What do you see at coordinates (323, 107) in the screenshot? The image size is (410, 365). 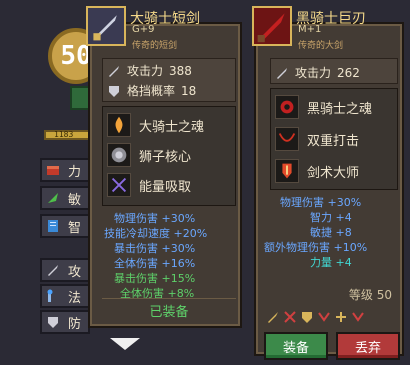 I see `skill-item: 黑骑士之魂` at bounding box center [323, 107].